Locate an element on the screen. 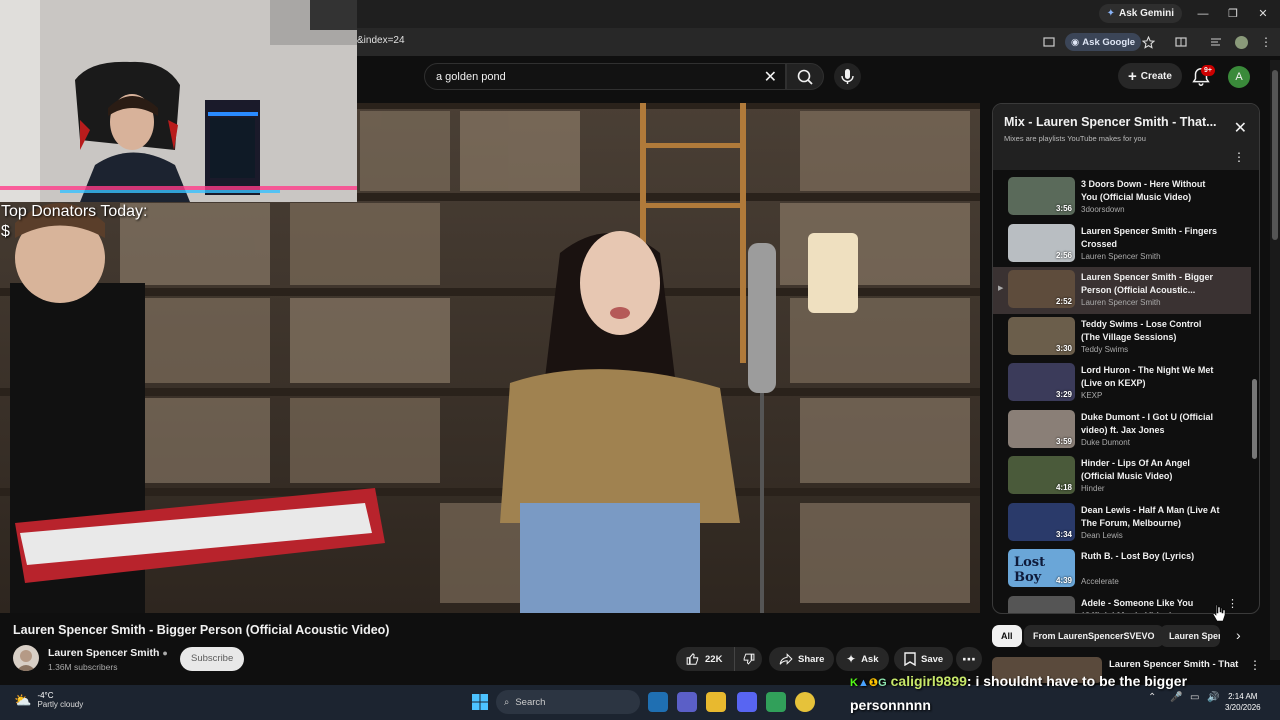  thumbs-up-icon is located at coordinates (692, 658).